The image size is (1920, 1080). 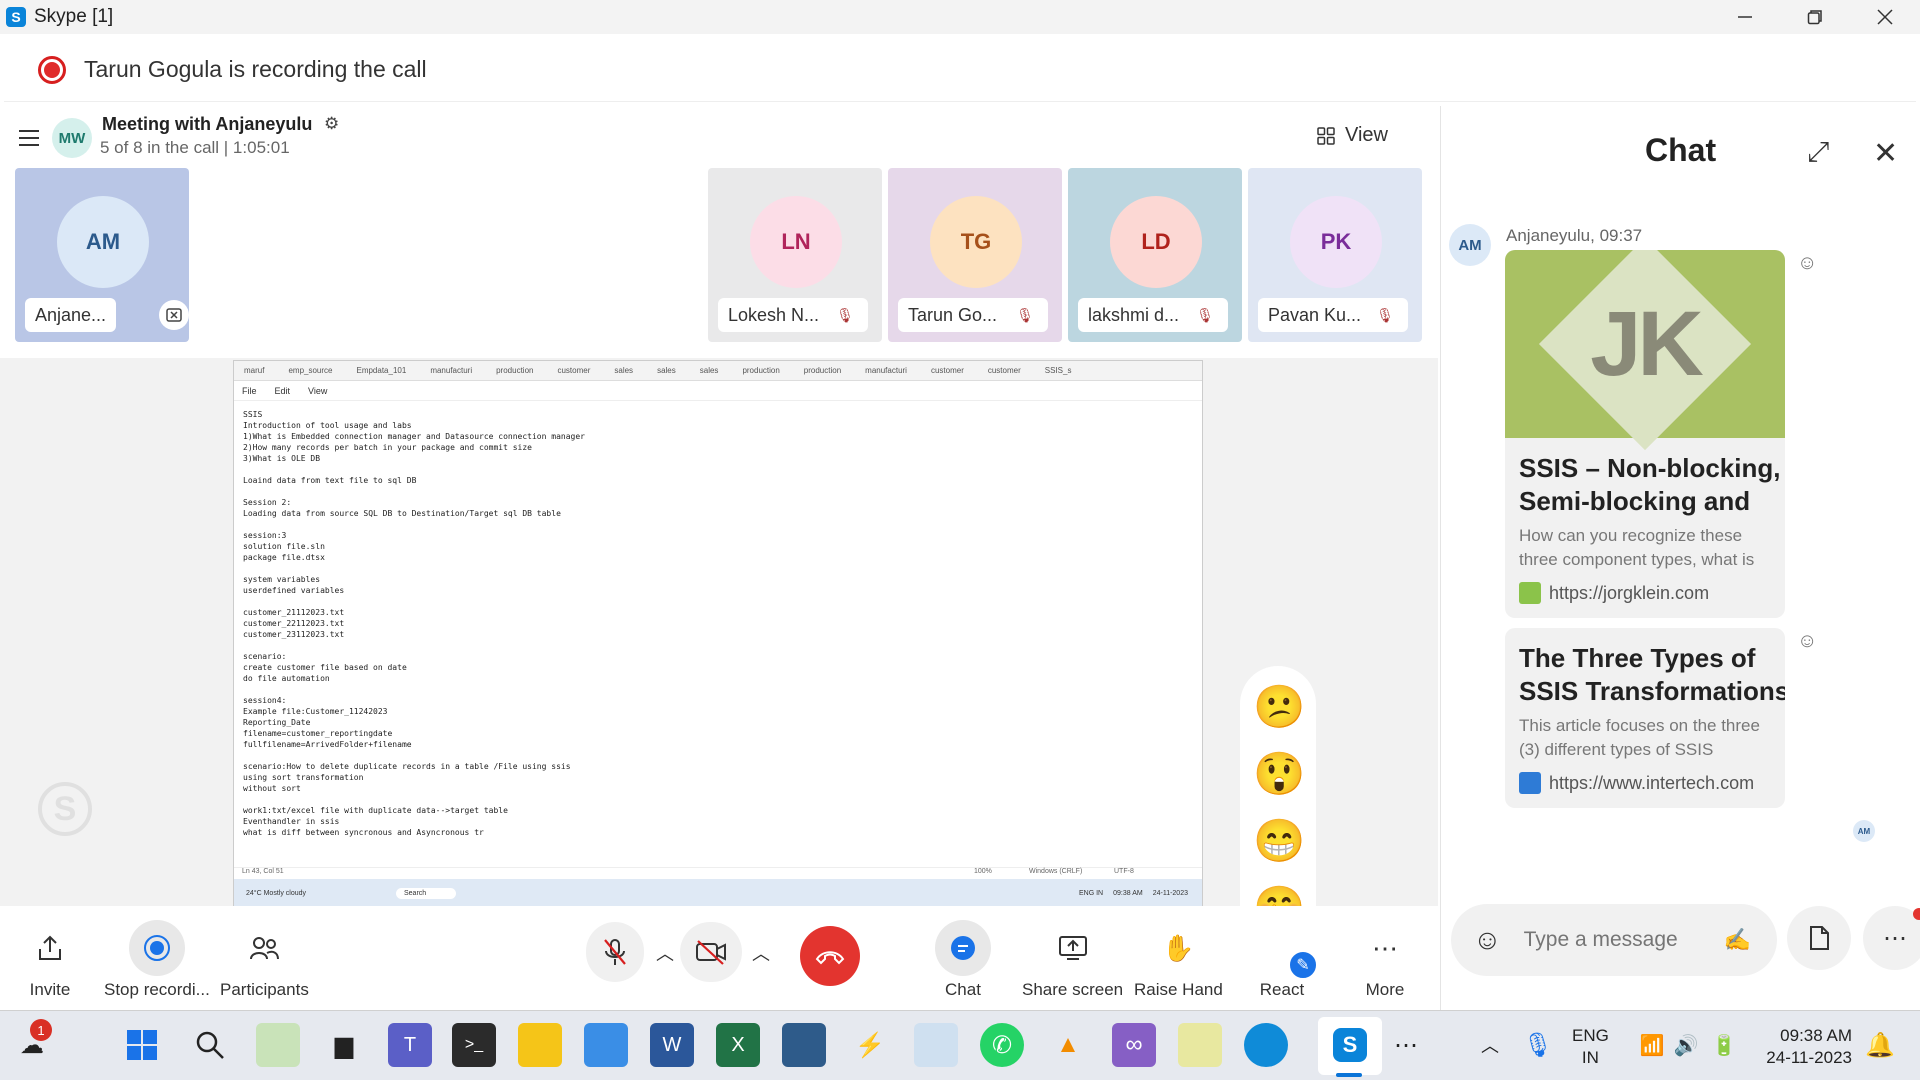 I want to click on mic-toggle-button, so click(x=615, y=952).